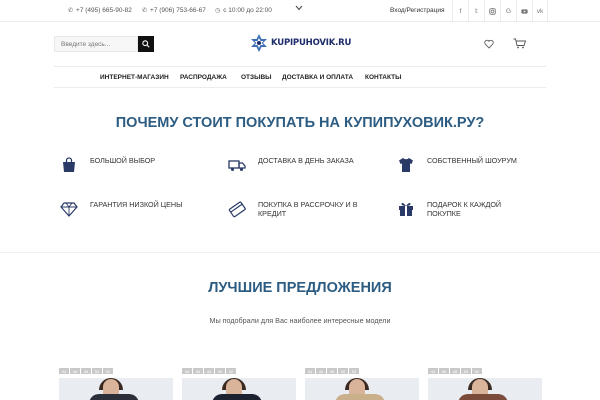 The height and width of the screenshot is (400, 600). What do you see at coordinates (300, 288) in the screenshot?
I see `offers-section-title: ЛУЧШИЕ ПРЕДЛОЖЕНИЯ` at bounding box center [300, 288].